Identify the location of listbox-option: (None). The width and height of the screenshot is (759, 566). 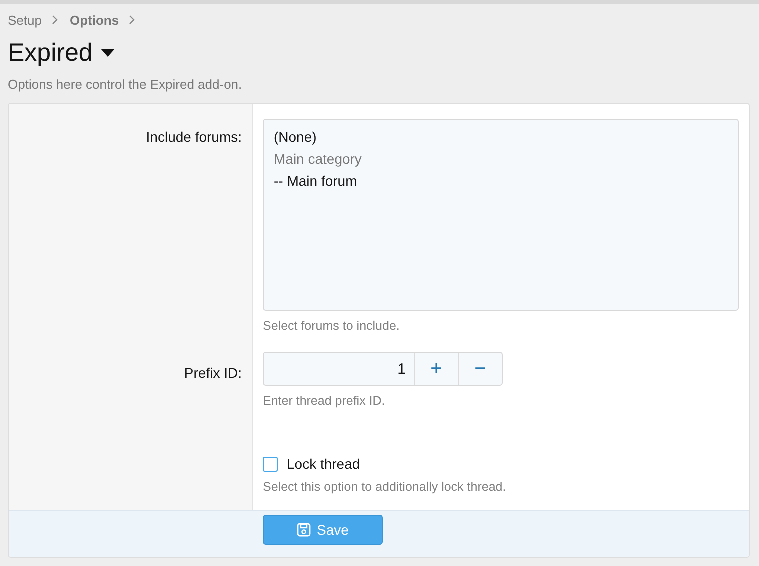
(501, 137).